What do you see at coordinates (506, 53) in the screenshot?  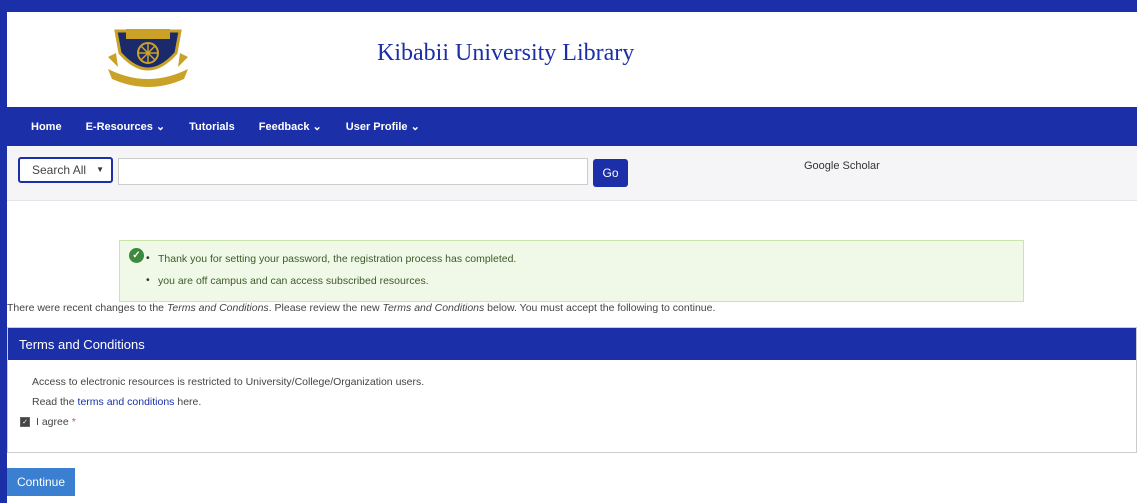 I see `site-title: Kibabii University Library` at bounding box center [506, 53].